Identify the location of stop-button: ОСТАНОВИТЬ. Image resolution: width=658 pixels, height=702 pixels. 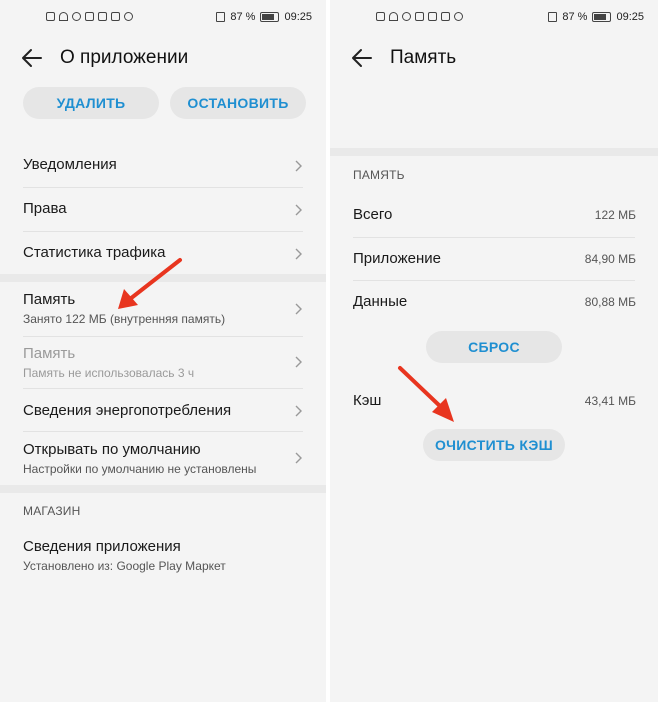
(238, 103).